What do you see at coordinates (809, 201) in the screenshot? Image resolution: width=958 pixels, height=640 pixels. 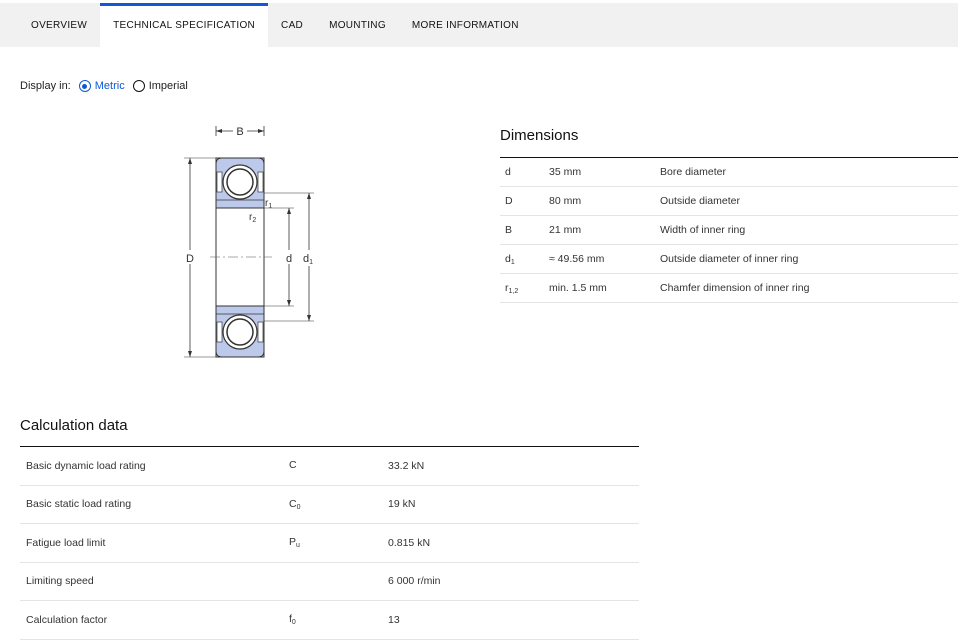 I see `dim-description: Outside diameter` at bounding box center [809, 201].